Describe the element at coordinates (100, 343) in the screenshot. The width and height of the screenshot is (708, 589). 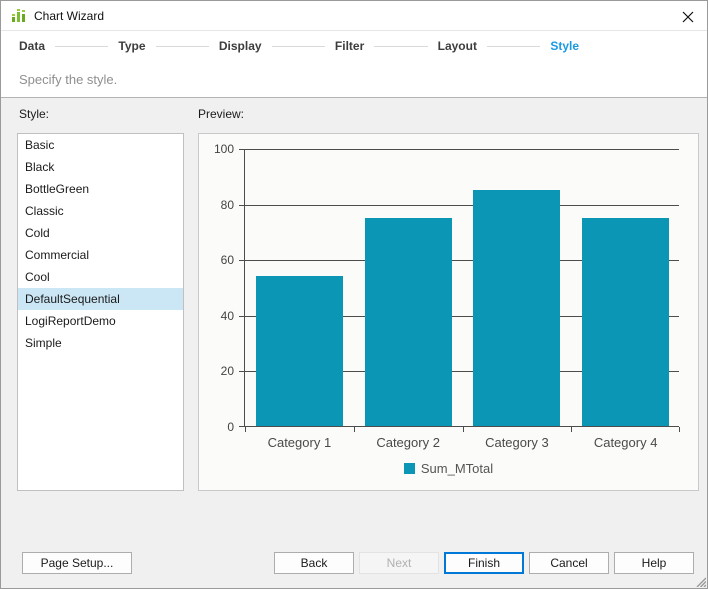
I see `style-list-item-simple: Simple` at that location.